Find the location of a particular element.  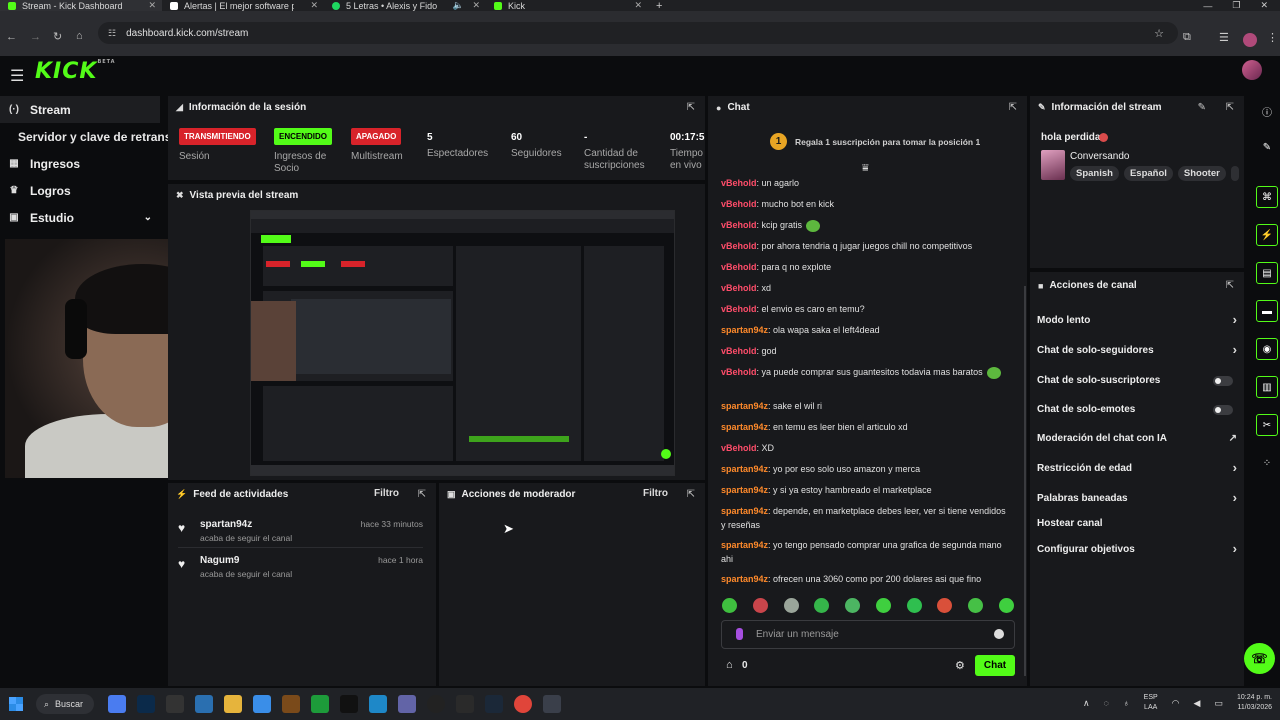

volume-icon: ◀ is located at coordinates (1197, 703).